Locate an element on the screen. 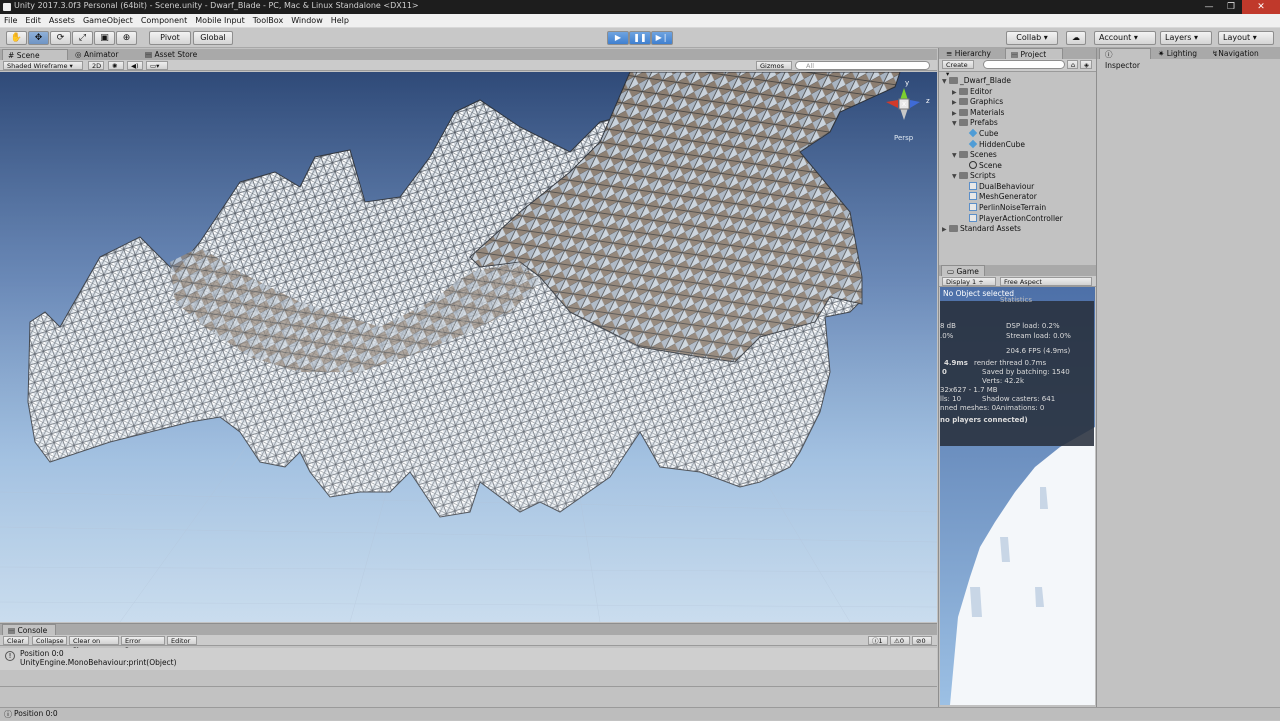 The image size is (1280, 721). draw-mode-label: Shaded Wireframe is located at coordinates (37, 66).